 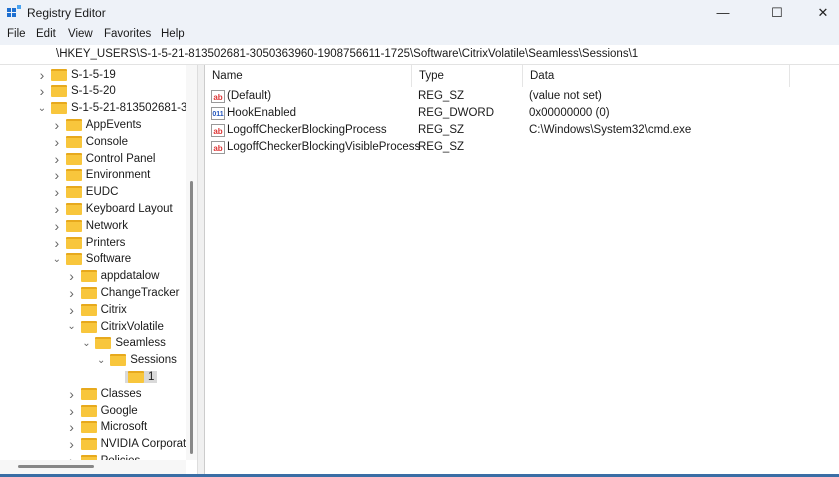 I want to click on tree-item: › S-1-5-19, so click(x=76, y=74).